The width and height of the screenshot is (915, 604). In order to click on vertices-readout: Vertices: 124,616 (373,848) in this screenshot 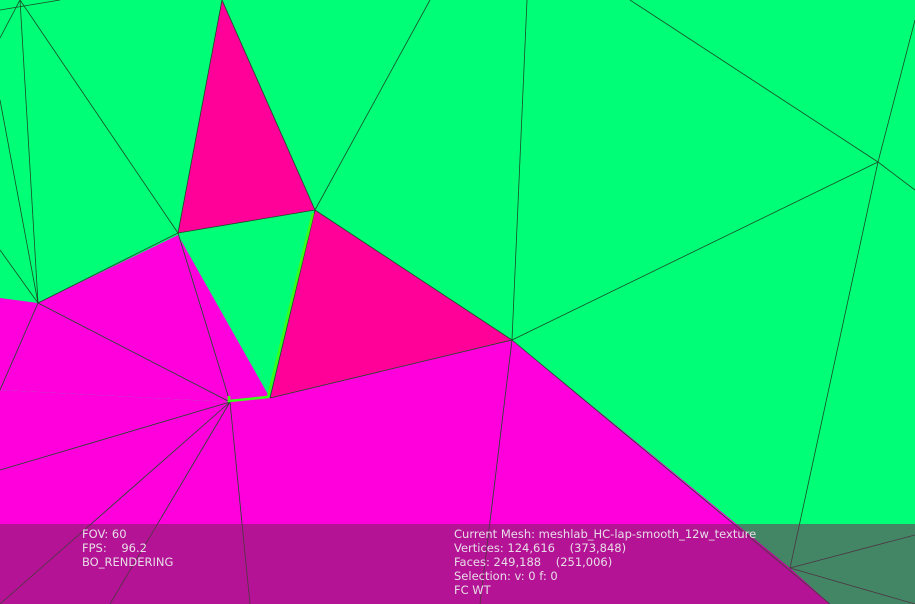, I will do `click(540, 548)`.